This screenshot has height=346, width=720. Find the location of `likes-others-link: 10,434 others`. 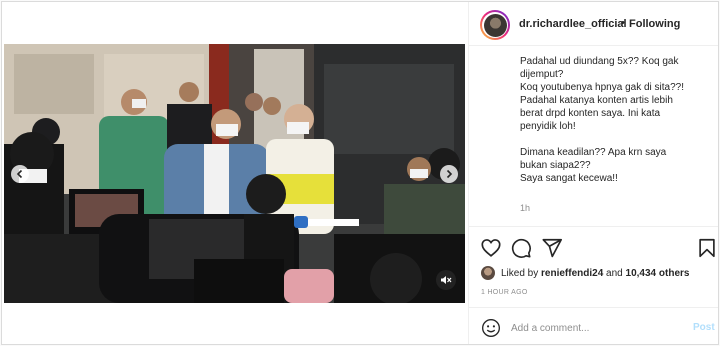

likes-others-link: 10,434 others is located at coordinates (658, 273).